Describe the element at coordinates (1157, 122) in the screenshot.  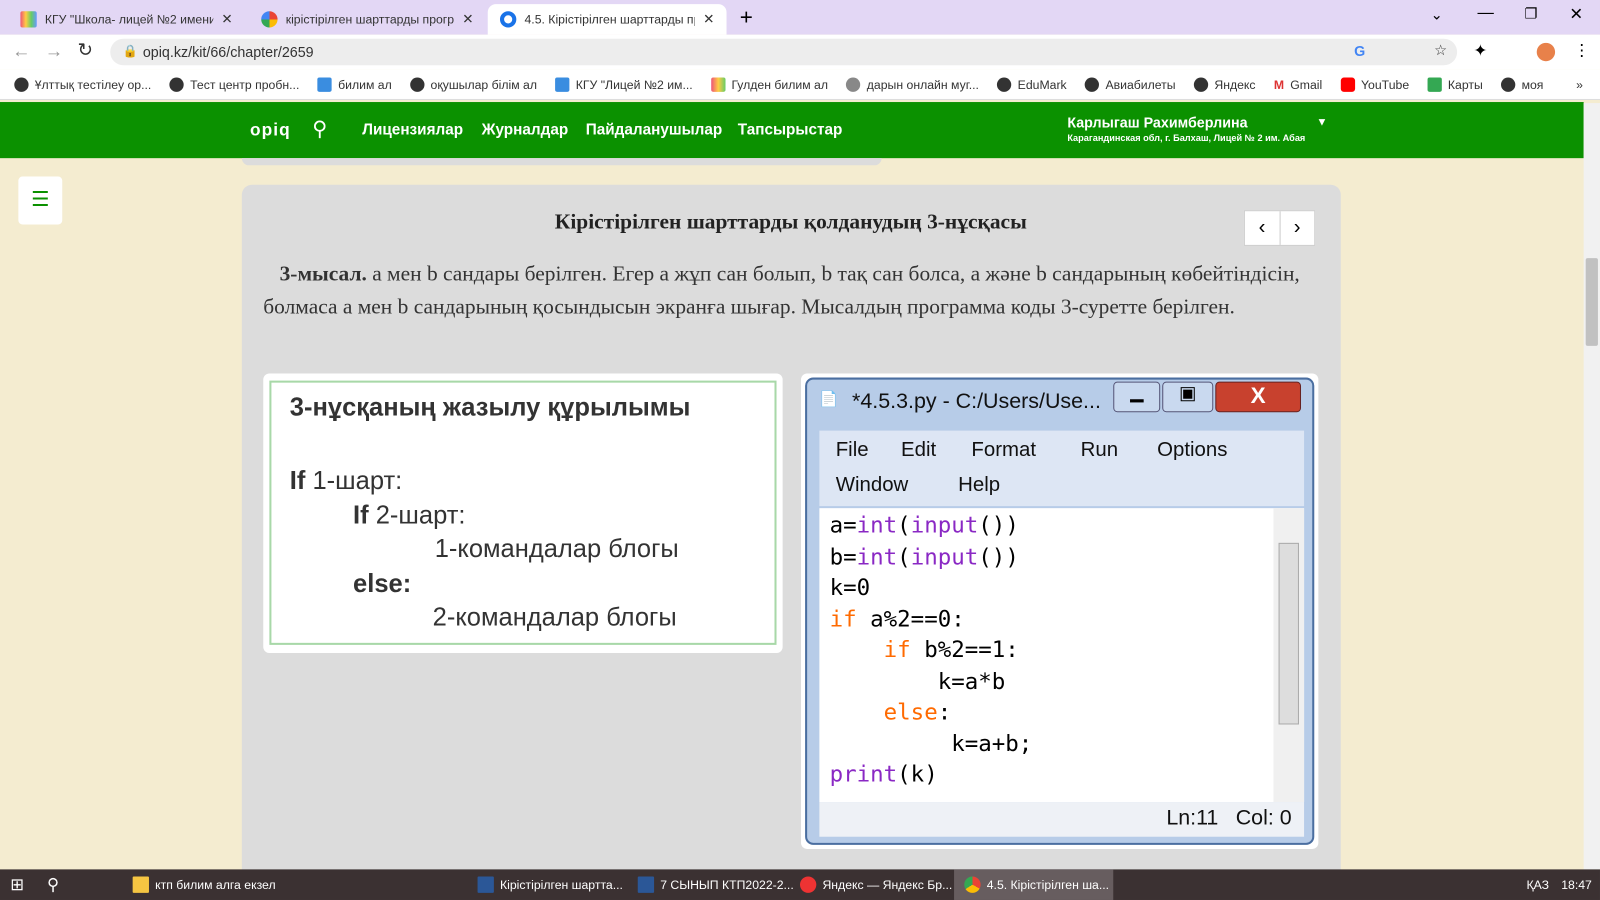
I see `user-name: Карлыгаш Рахимберлина` at that location.